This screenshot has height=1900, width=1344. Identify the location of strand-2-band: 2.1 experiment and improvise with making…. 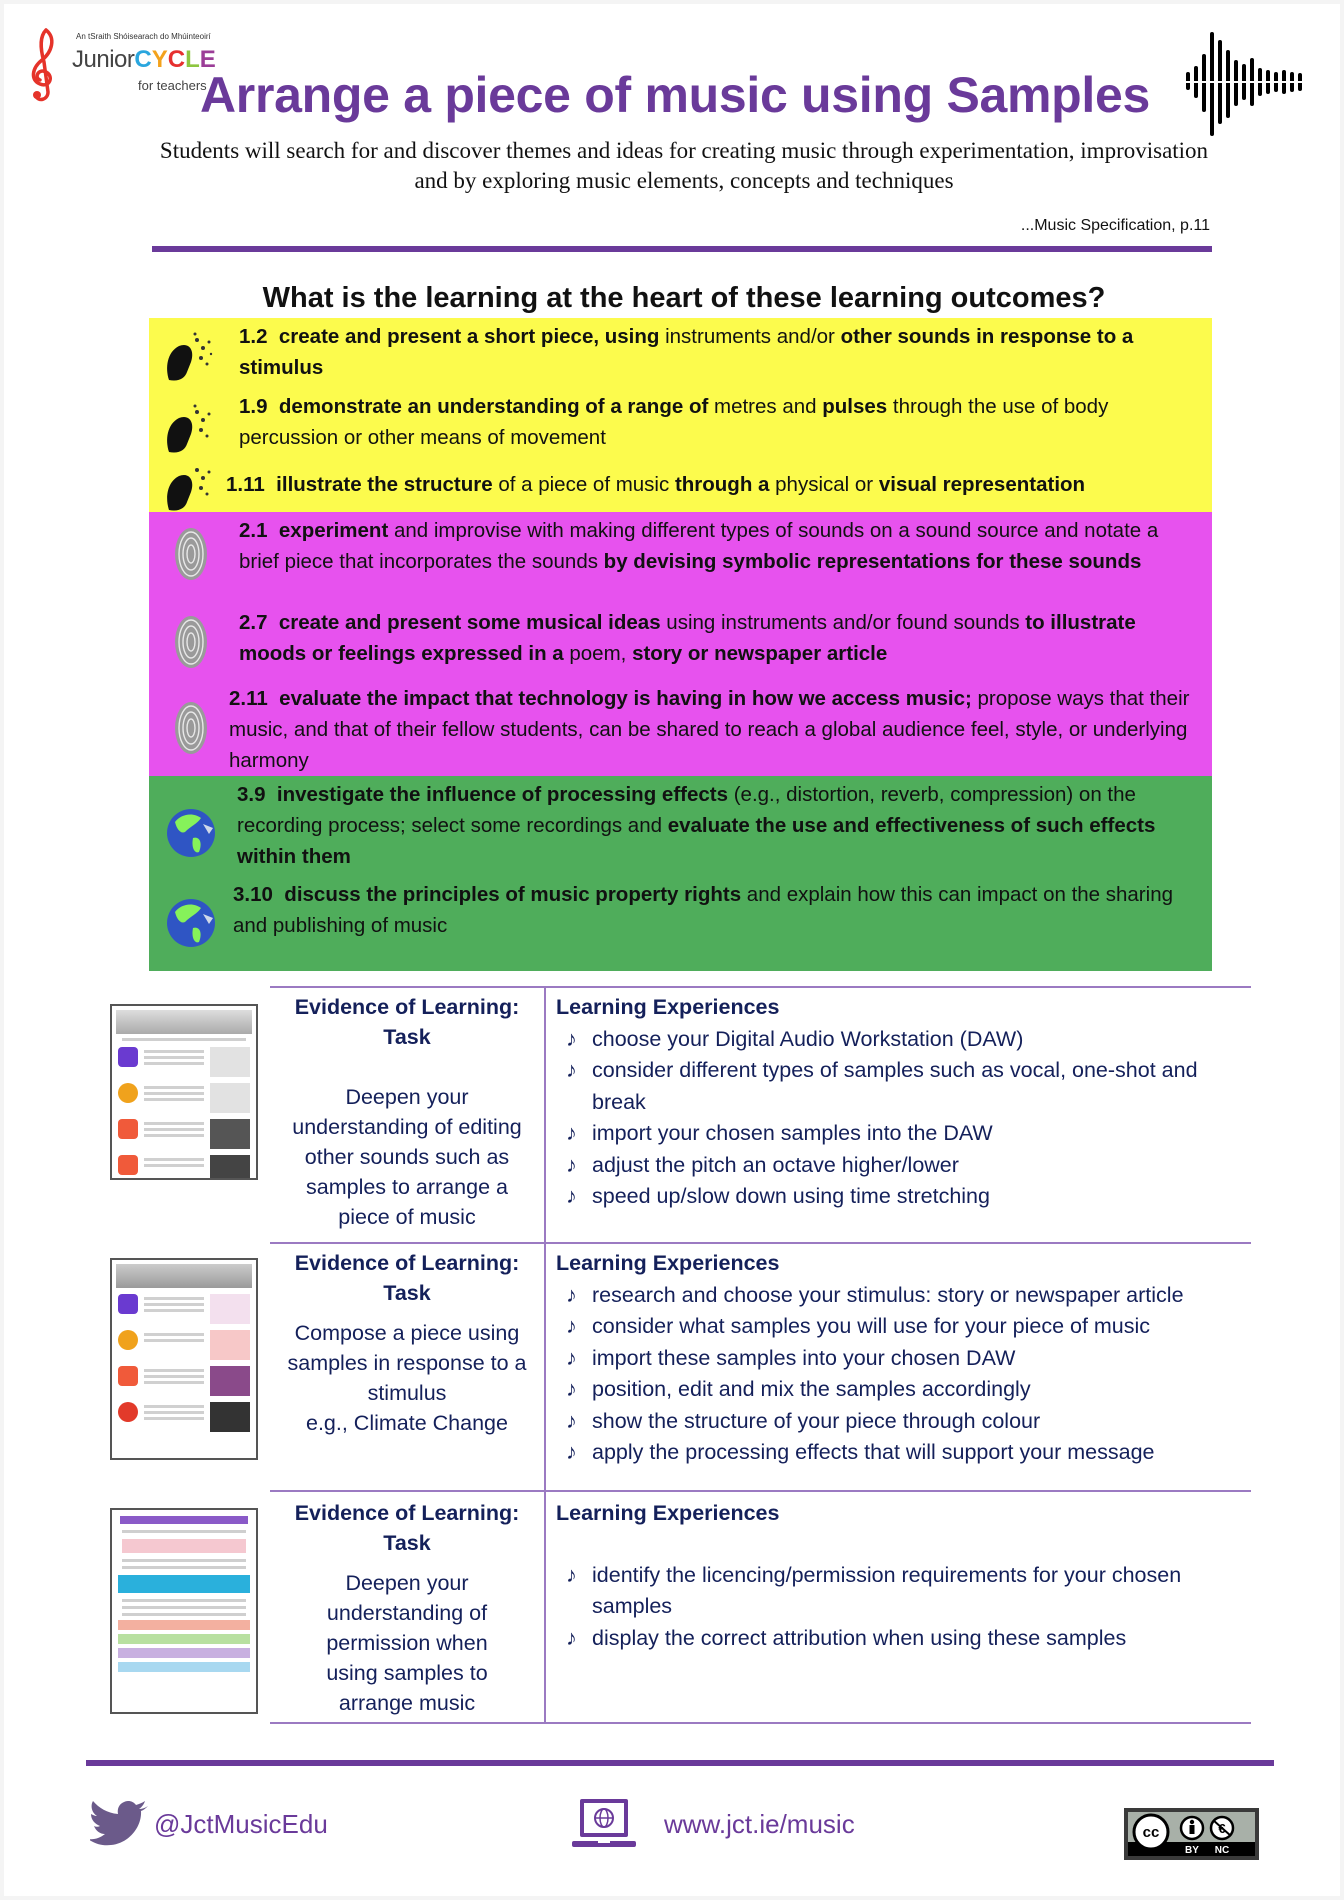
(680, 644).